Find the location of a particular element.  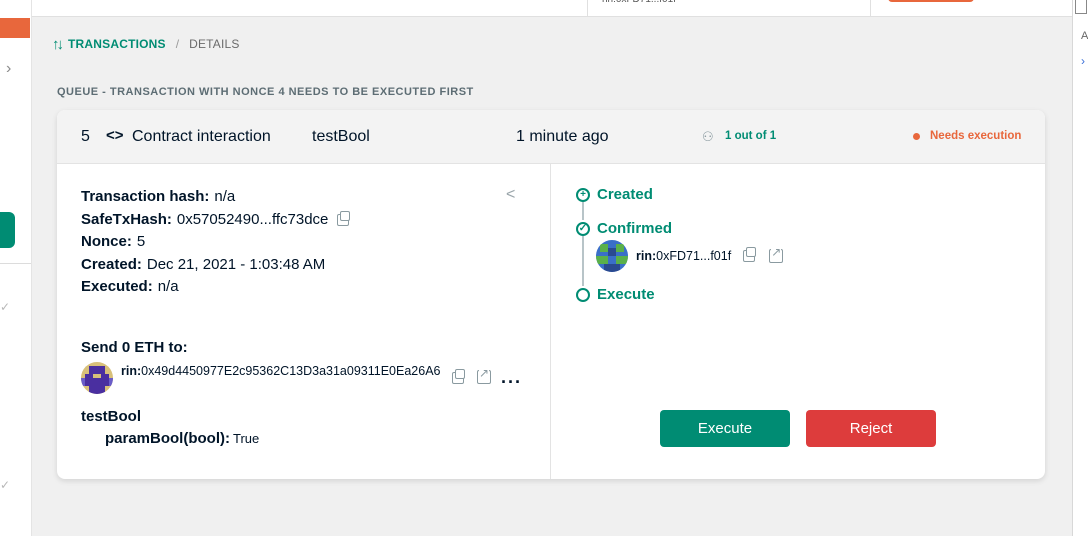

panel-letter: A is located at coordinates (1084, 36).